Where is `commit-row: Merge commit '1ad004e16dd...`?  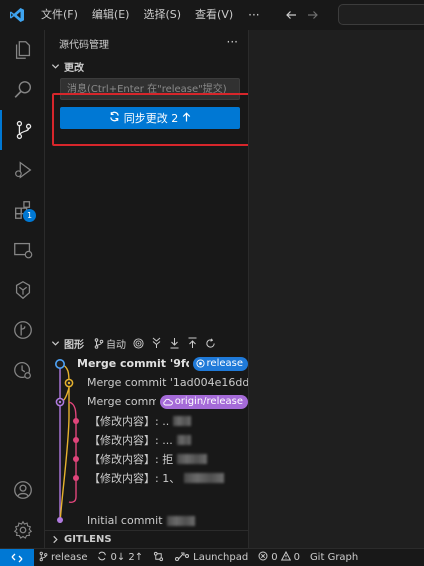 commit-row: Merge commit '1ad004e16dd... is located at coordinates (146, 382).